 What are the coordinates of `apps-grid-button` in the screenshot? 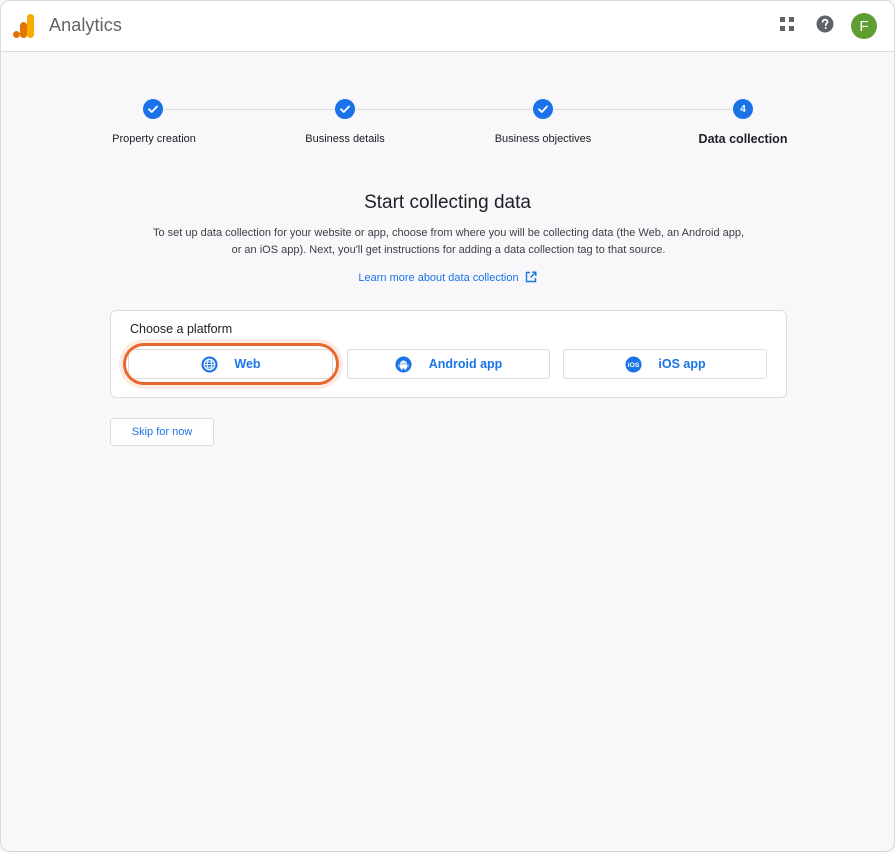 It's located at (787, 26).